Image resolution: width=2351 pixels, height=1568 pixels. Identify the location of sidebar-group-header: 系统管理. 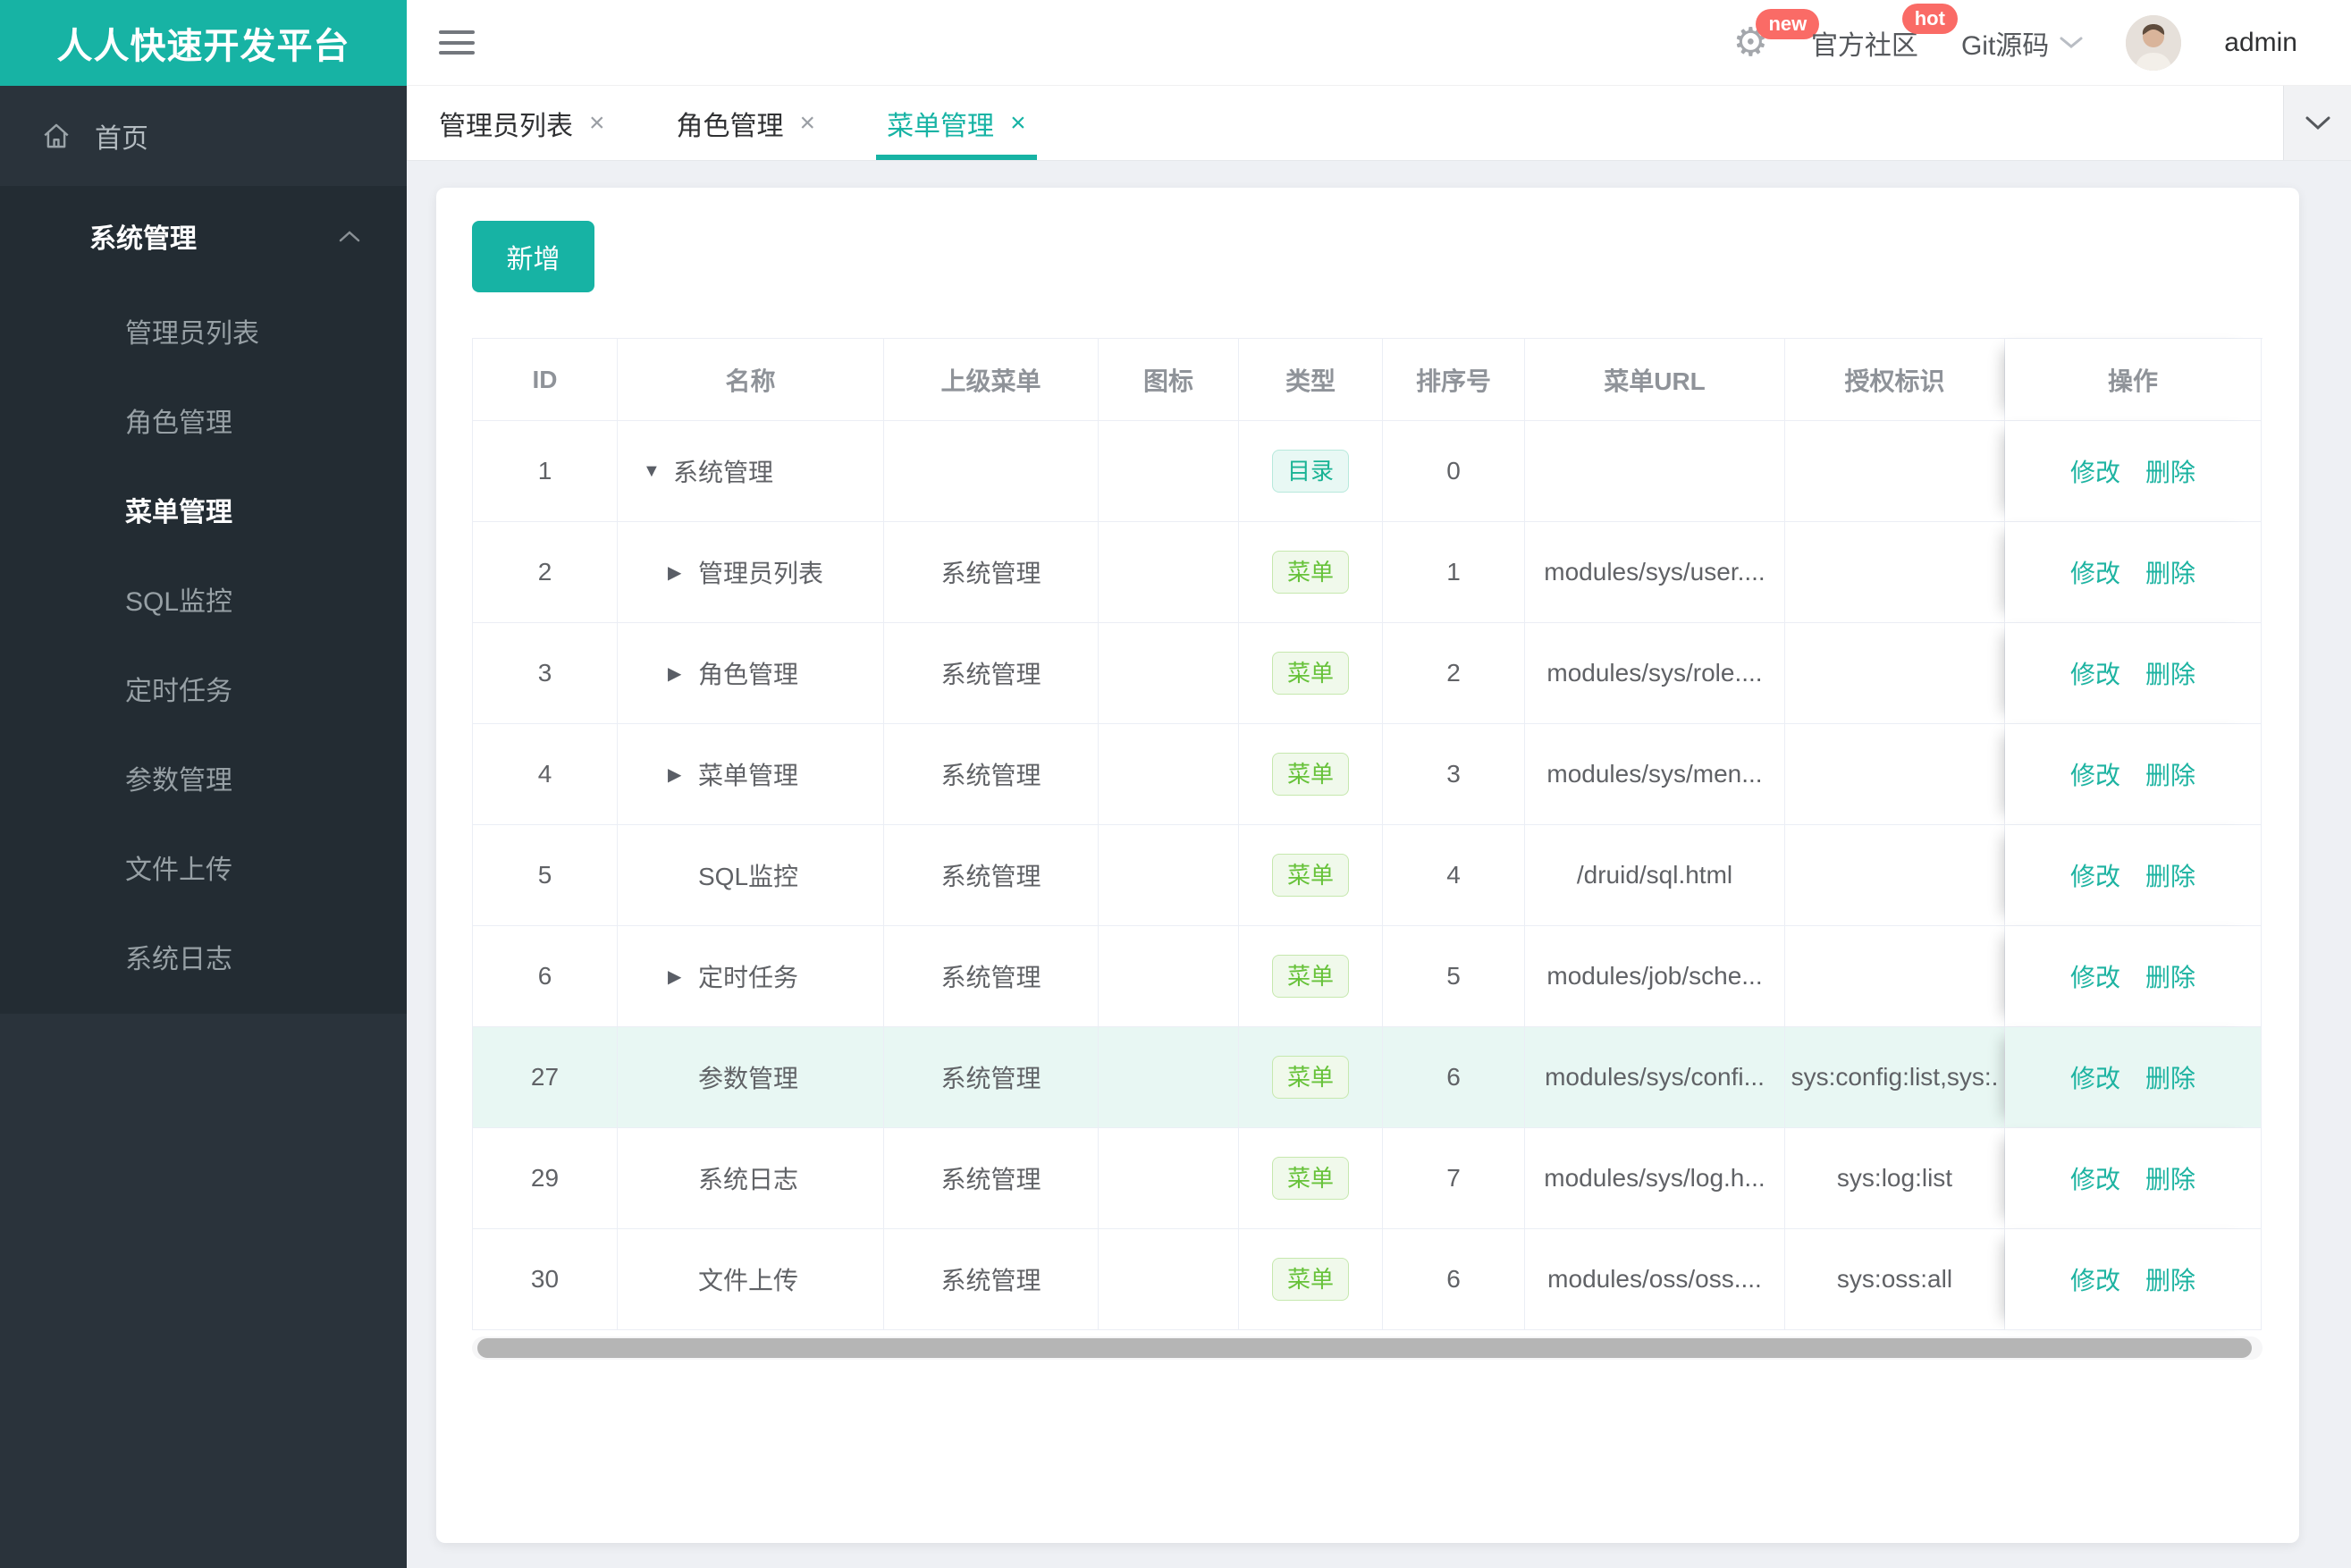
(203, 236).